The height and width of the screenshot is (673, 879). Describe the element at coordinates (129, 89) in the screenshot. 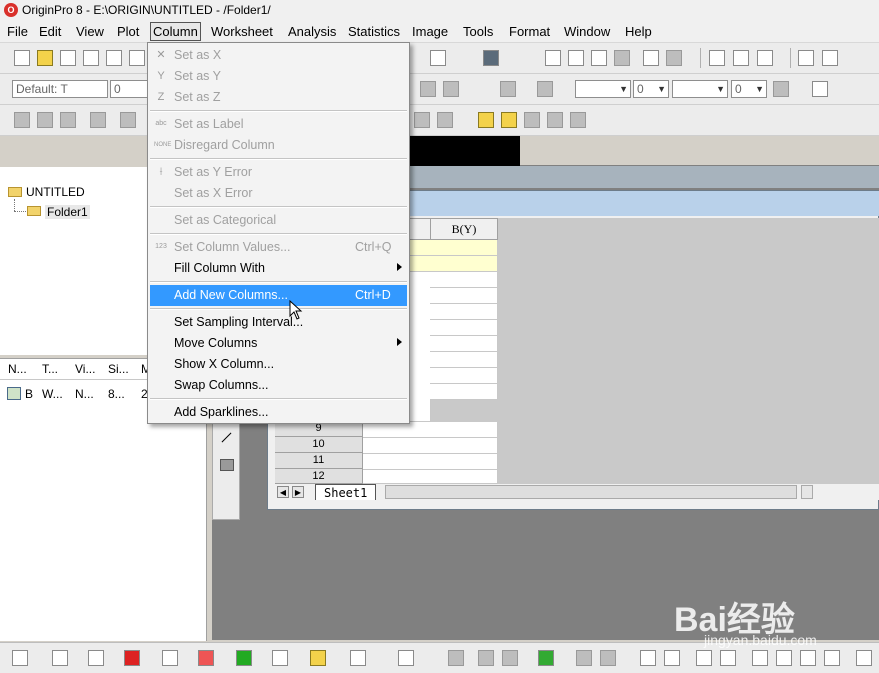

I see `font-size-combo: 0` at that location.